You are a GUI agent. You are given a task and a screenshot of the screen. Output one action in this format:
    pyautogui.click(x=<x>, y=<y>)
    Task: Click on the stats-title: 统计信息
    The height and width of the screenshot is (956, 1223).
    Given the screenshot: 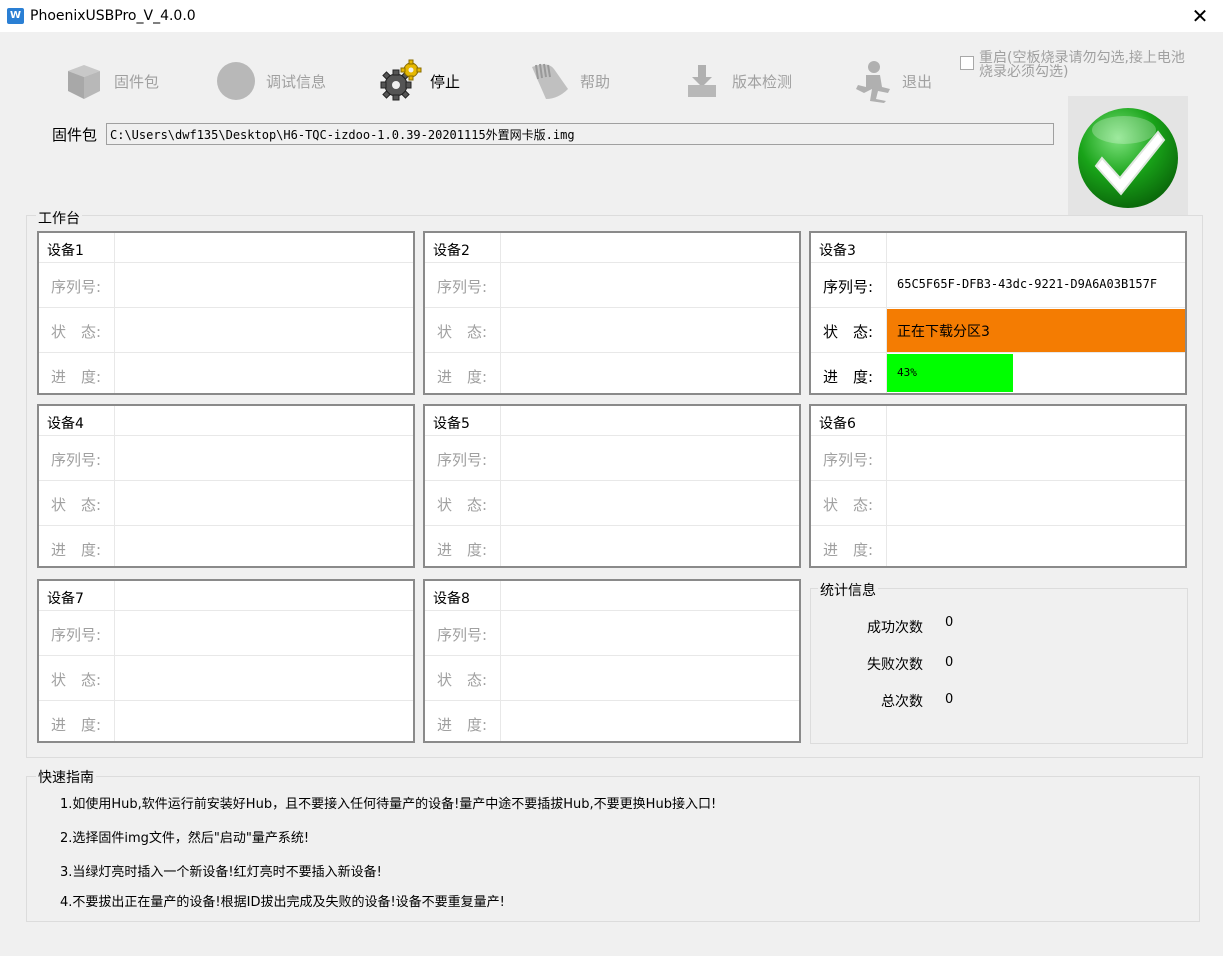 What is the action you would take?
    pyautogui.click(x=848, y=590)
    